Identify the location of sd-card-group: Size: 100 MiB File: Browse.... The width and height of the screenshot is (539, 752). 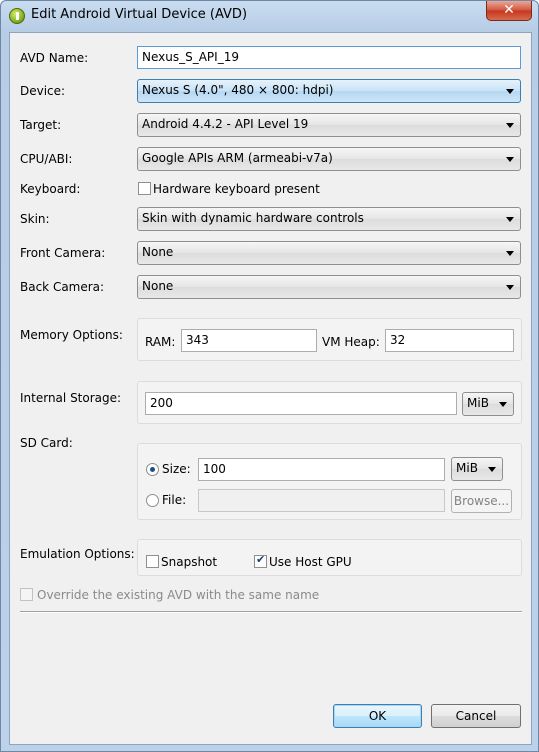
(329, 481).